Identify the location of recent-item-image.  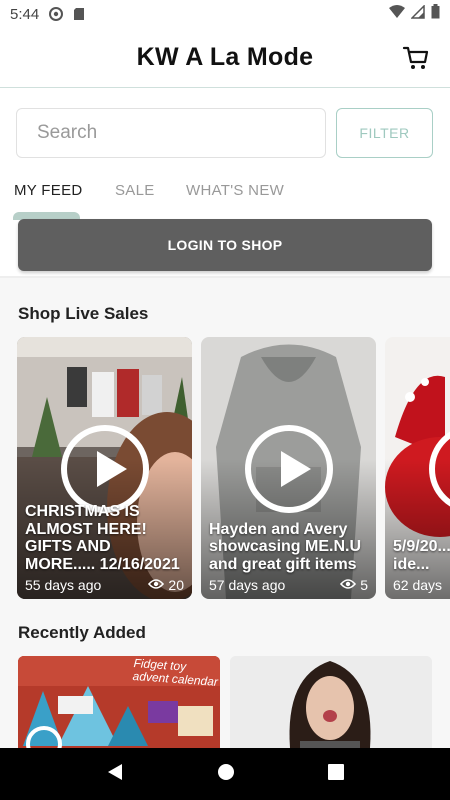
(331, 702).